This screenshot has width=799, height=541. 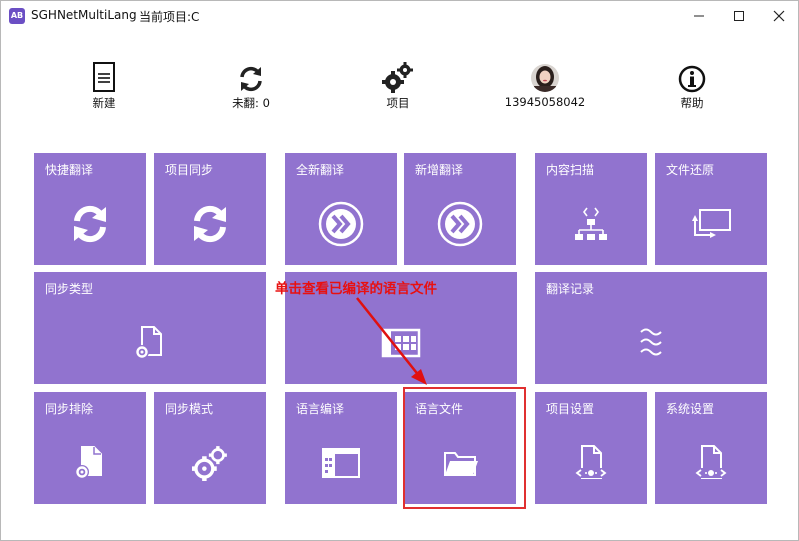 What do you see at coordinates (391, 341) in the screenshot?
I see `annotation-arrow` at bounding box center [391, 341].